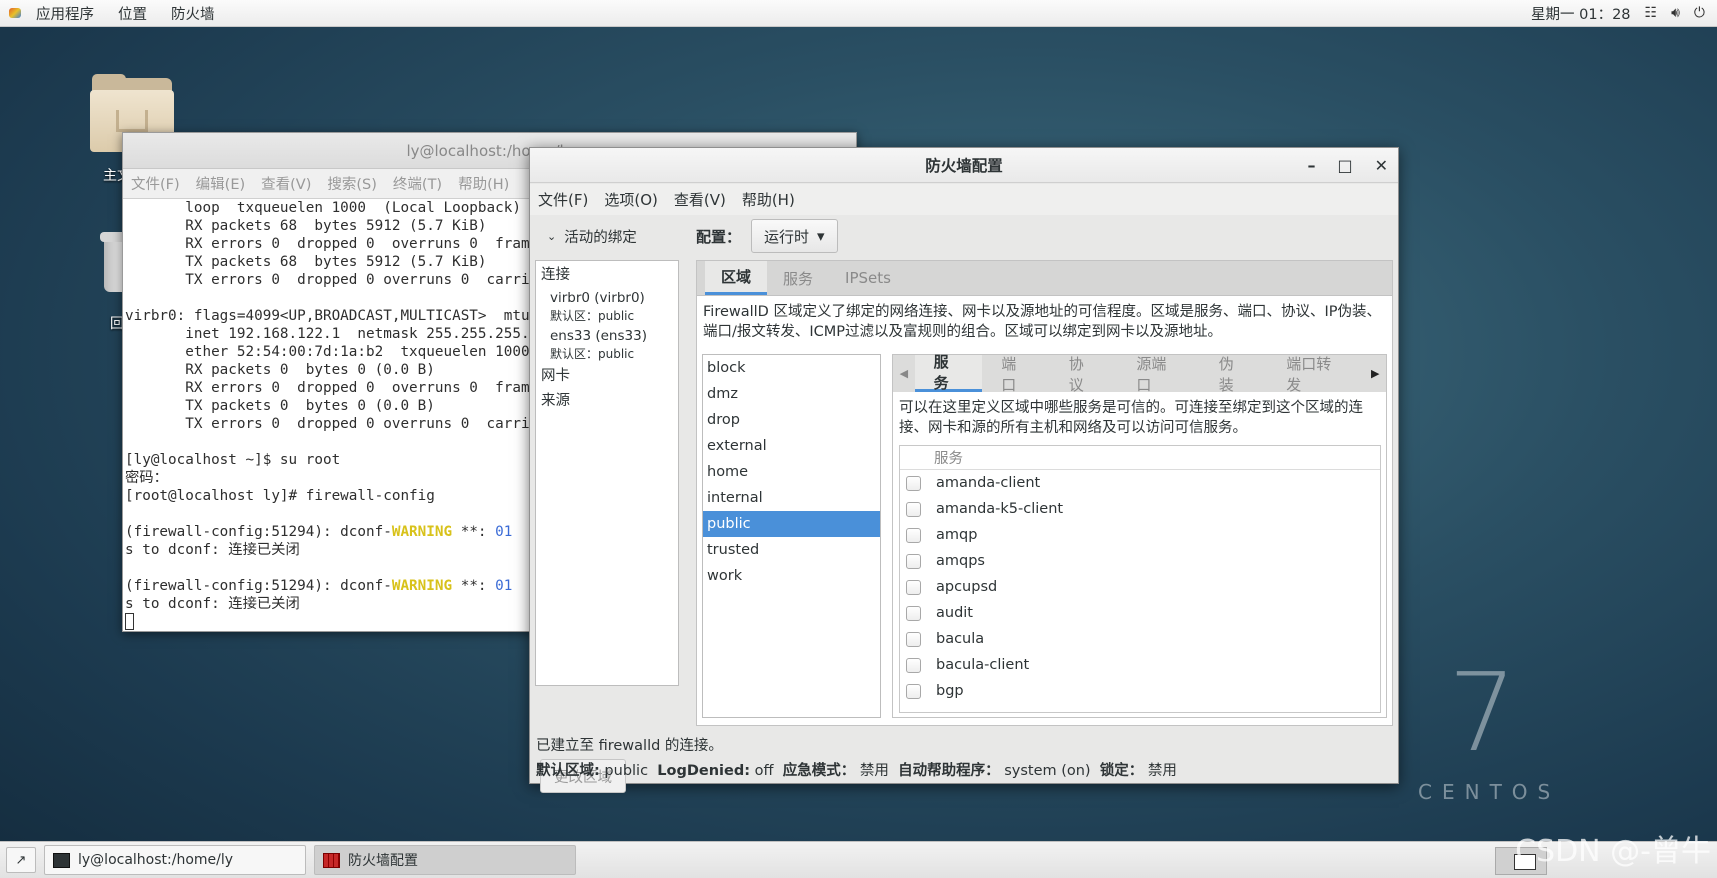  Describe the element at coordinates (791, 446) in the screenshot. I see `zone-item-external: external` at that location.